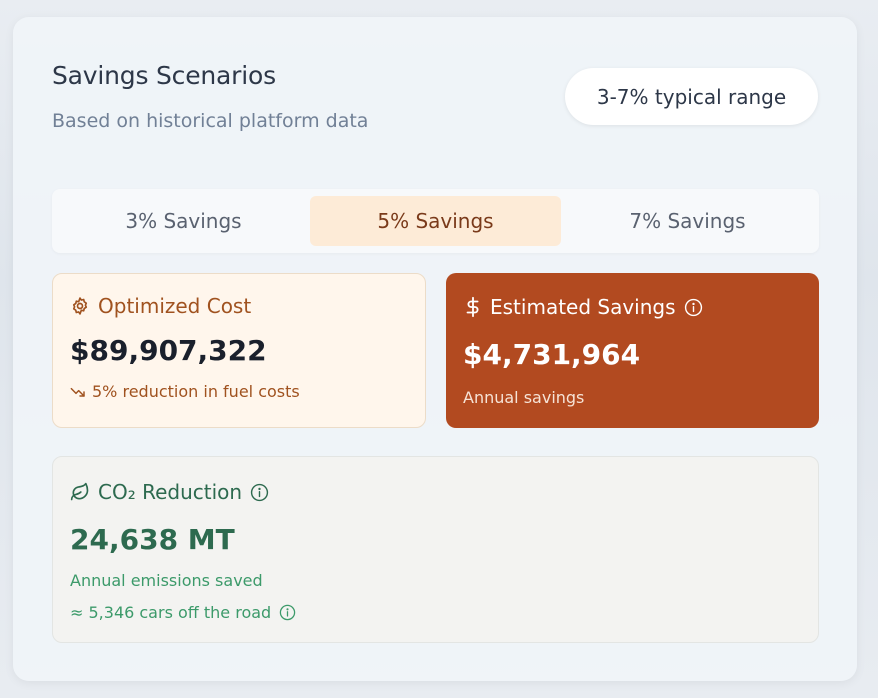  What do you see at coordinates (196, 391) in the screenshot?
I see `optimized-cost-note: 5% reduction in fuel costs` at bounding box center [196, 391].